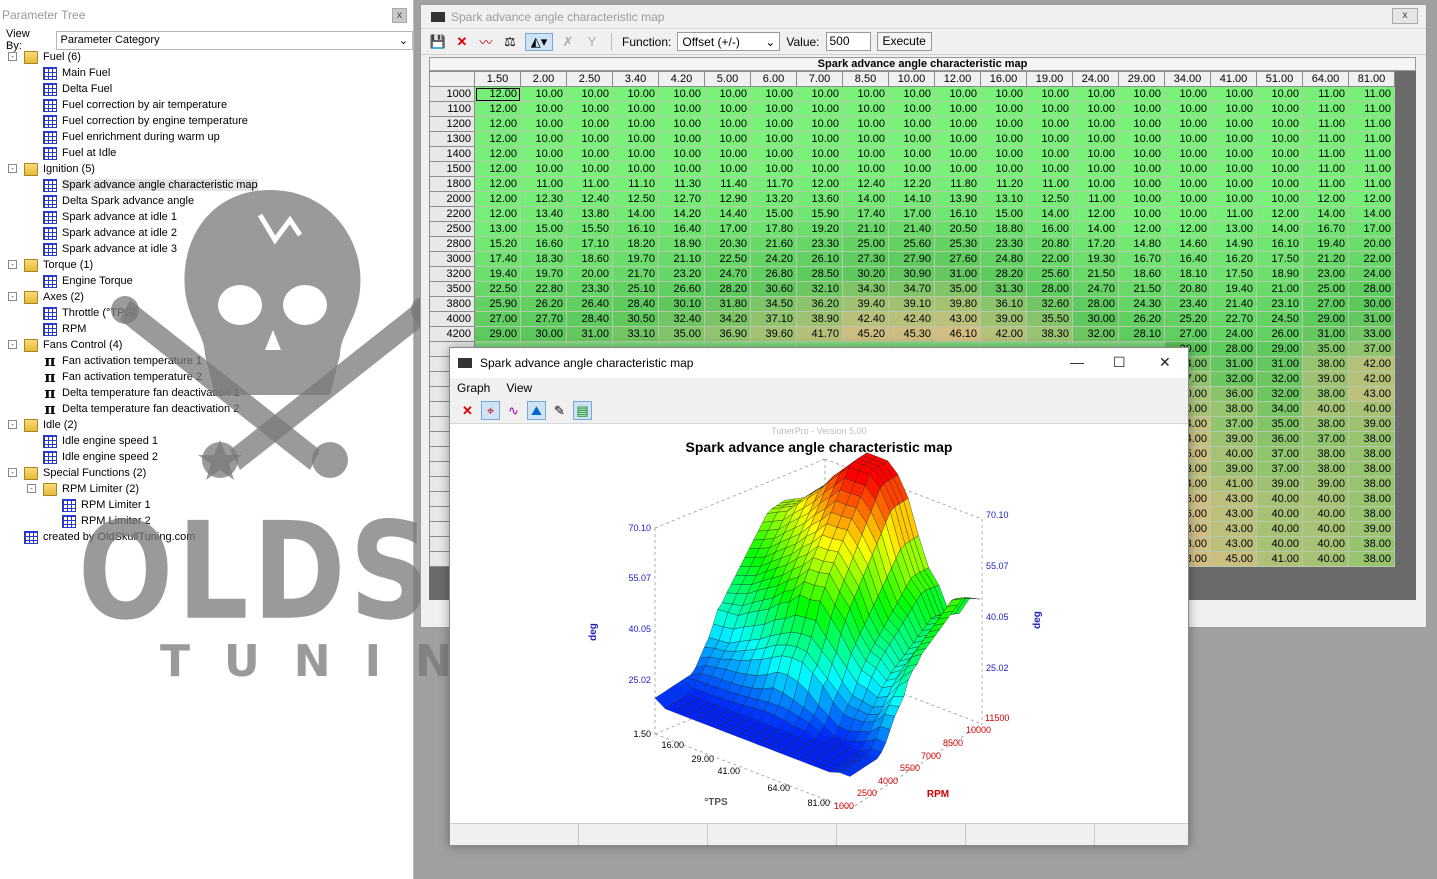 The width and height of the screenshot is (1437, 879). I want to click on value-input: 500, so click(848, 41).